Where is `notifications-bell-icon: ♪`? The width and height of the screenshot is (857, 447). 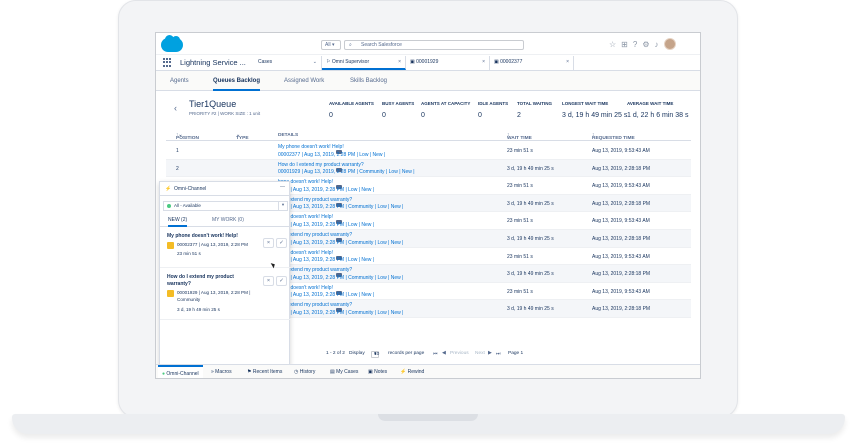
notifications-bell-icon: ♪ is located at coordinates (657, 44).